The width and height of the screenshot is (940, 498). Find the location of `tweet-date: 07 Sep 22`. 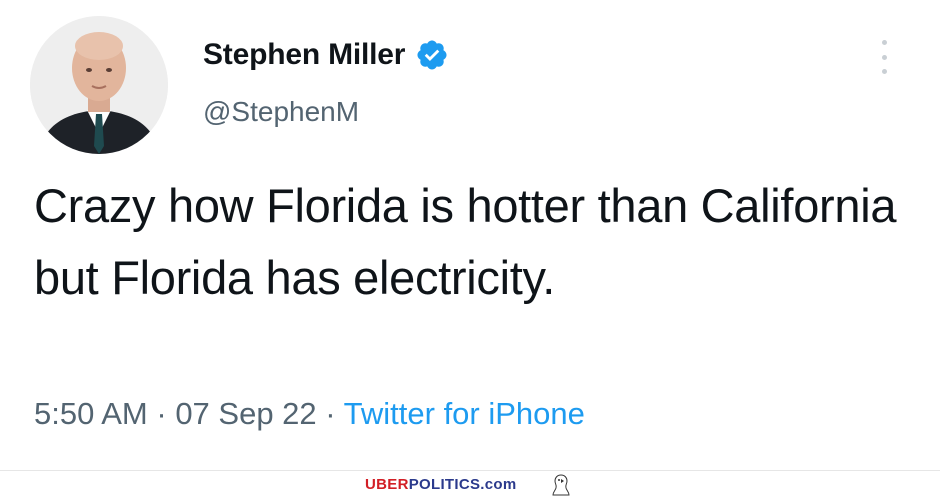

tweet-date: 07 Sep 22 is located at coordinates (245, 413).